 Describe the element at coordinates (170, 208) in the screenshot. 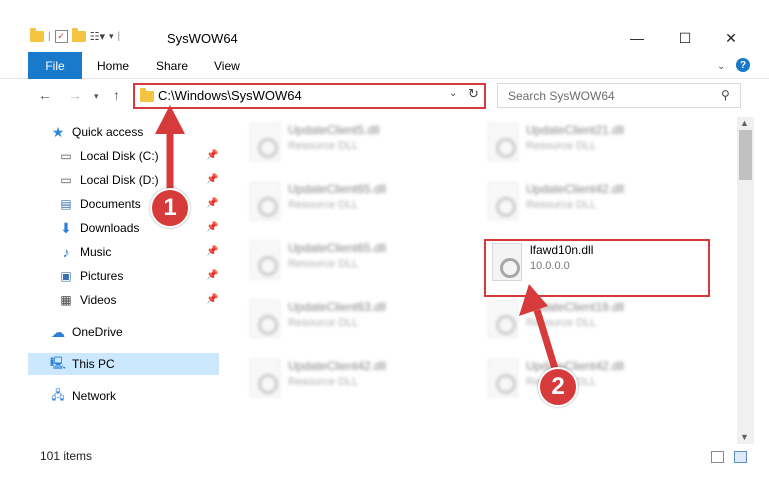

I see `step-badge-1: 1` at that location.